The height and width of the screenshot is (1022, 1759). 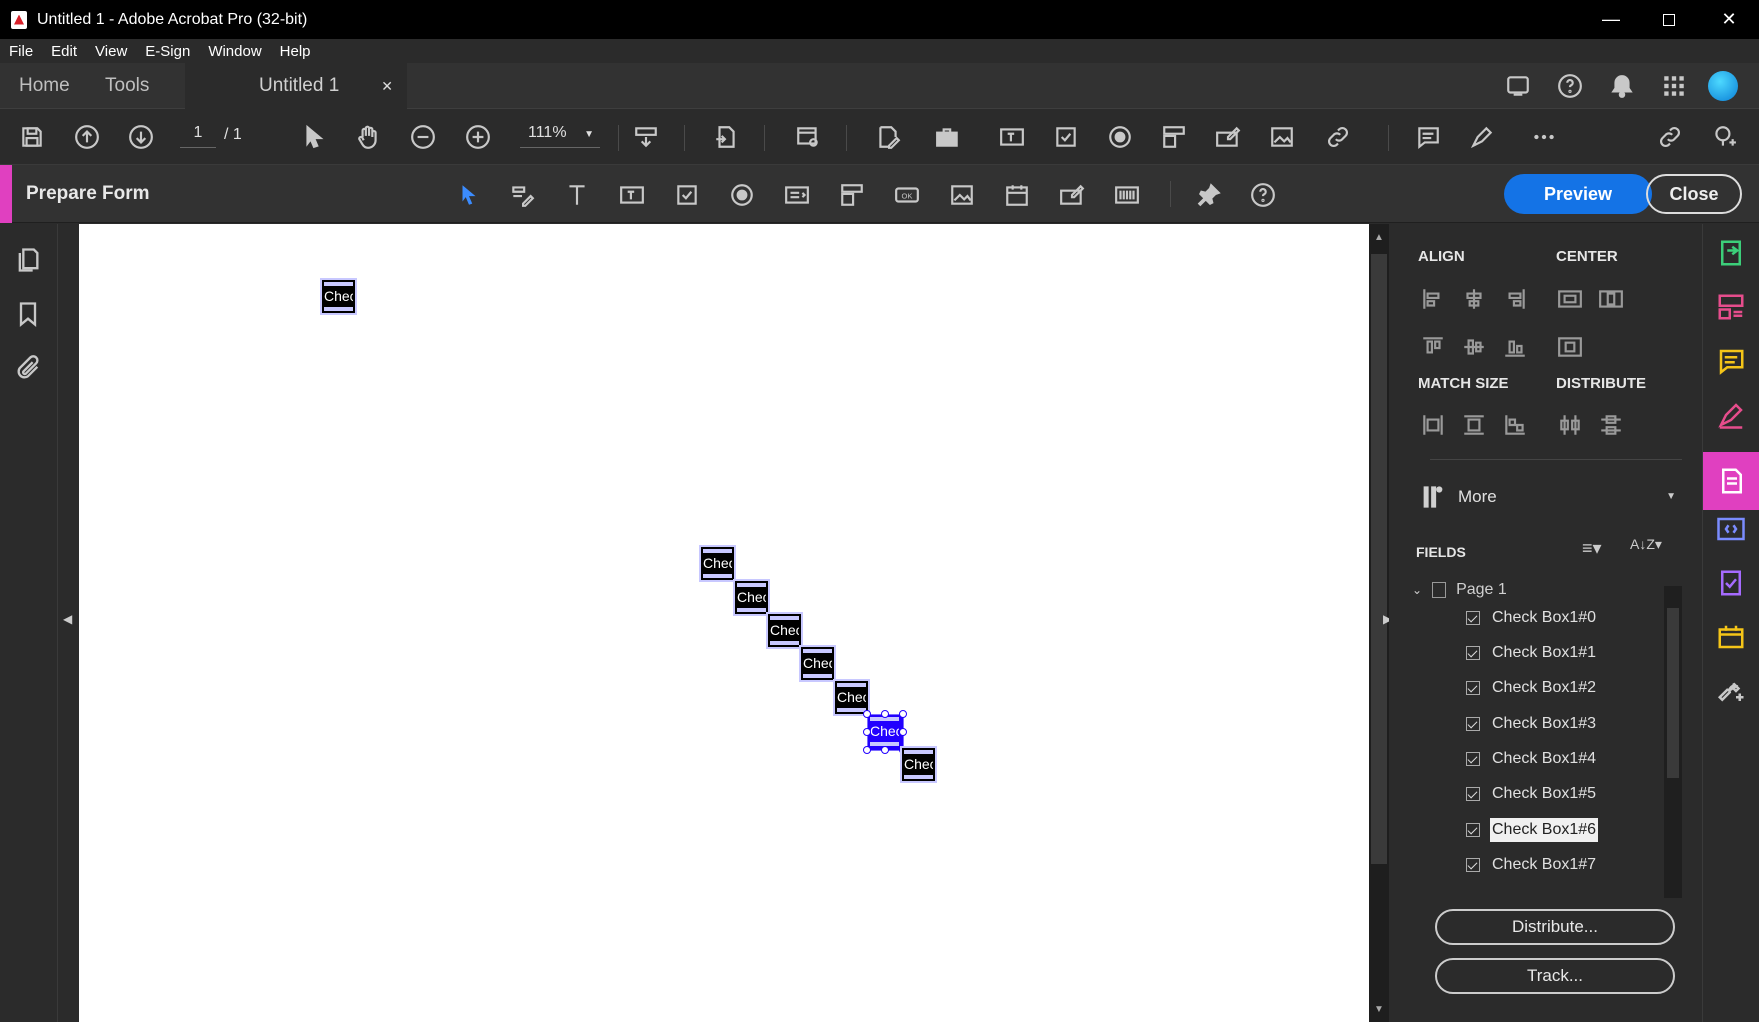 What do you see at coordinates (1537, 590) in the screenshot?
I see `page-tree-node: ⌄ Page 1` at bounding box center [1537, 590].